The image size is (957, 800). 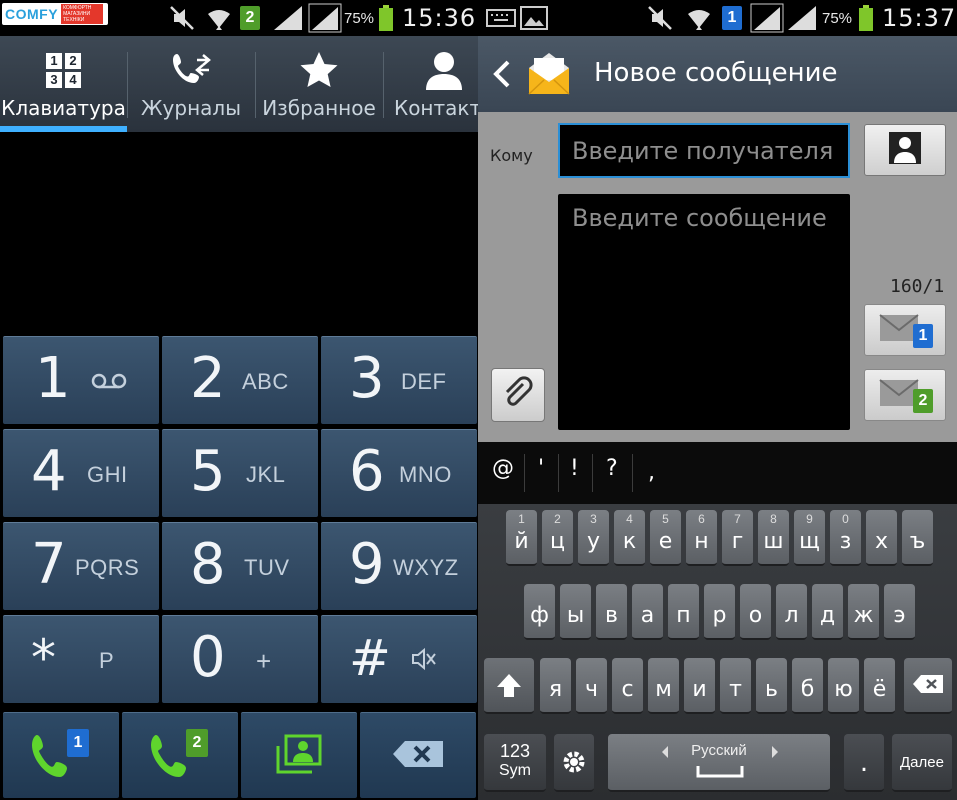 What do you see at coordinates (574, 468) in the screenshot?
I see `symbol-key: !` at bounding box center [574, 468].